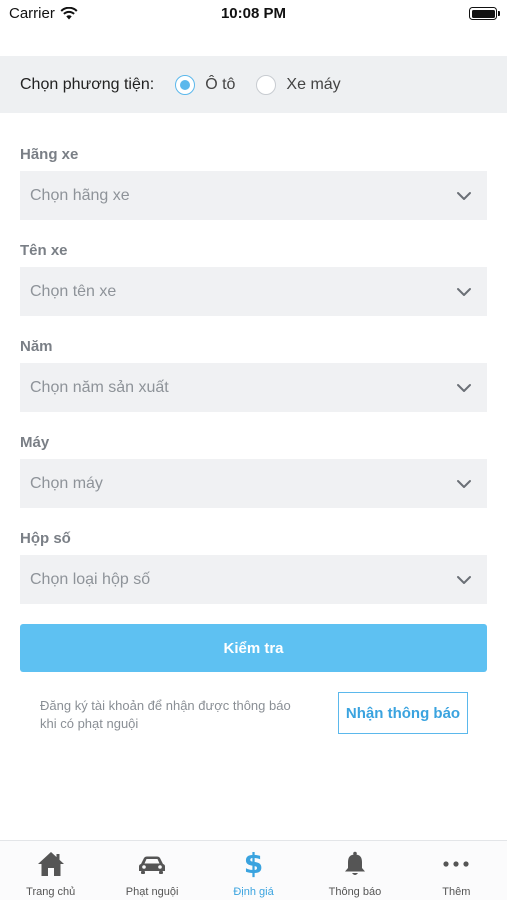 The height and width of the screenshot is (900, 507). I want to click on brand-label: Hãng xe, so click(49, 154).